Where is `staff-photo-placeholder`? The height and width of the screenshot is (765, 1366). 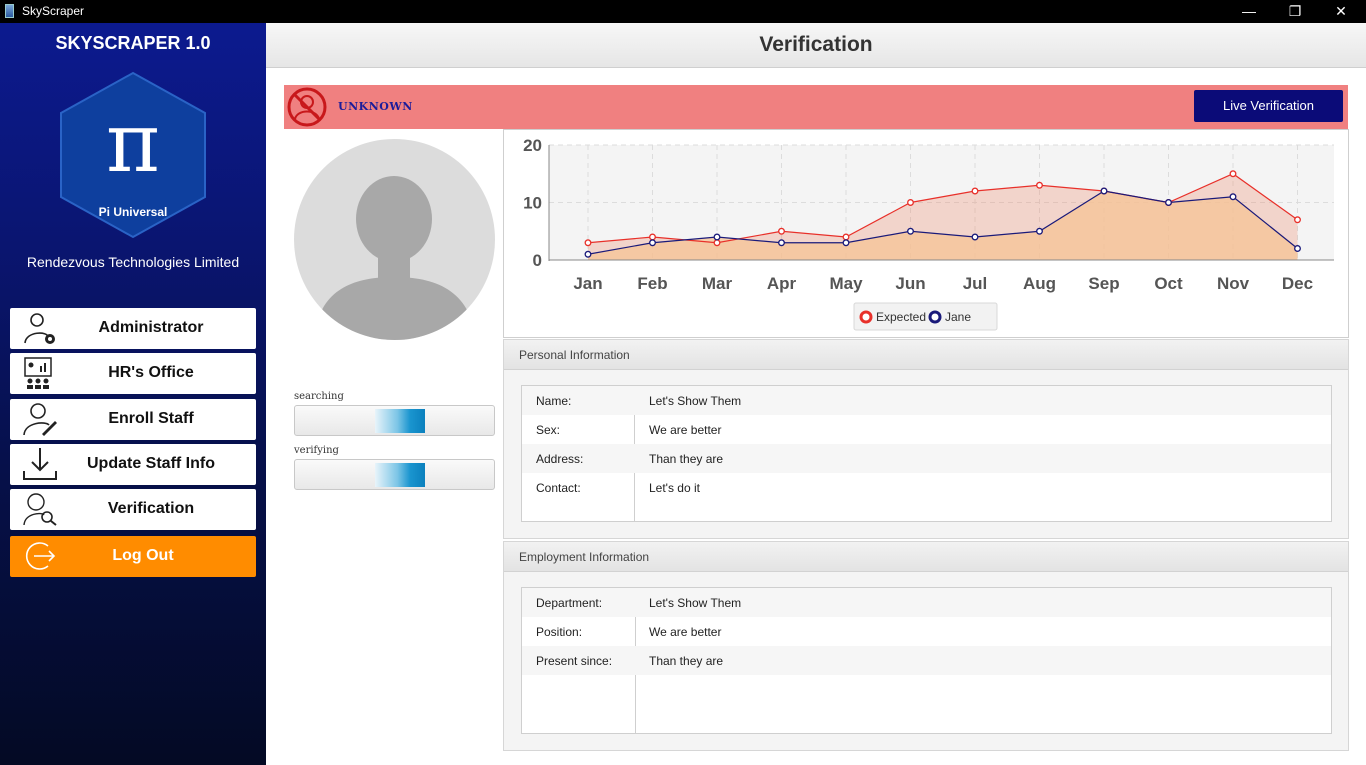 staff-photo-placeholder is located at coordinates (394, 239).